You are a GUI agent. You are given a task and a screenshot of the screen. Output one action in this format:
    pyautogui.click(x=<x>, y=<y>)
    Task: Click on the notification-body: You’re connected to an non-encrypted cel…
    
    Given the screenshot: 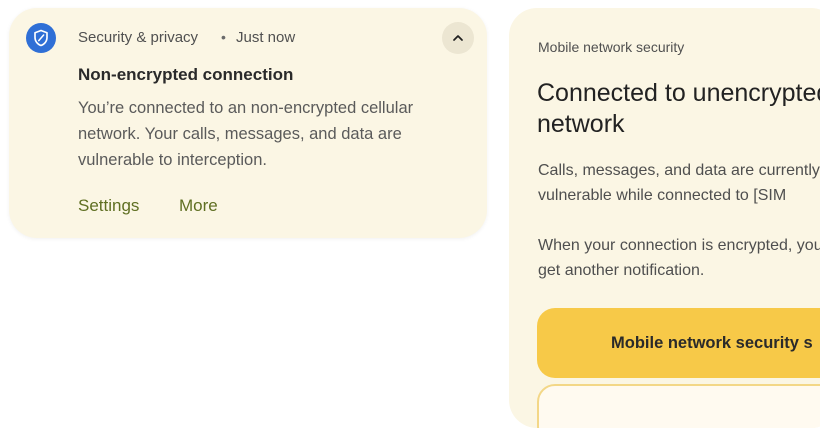 What is the action you would take?
    pyautogui.click(x=246, y=134)
    